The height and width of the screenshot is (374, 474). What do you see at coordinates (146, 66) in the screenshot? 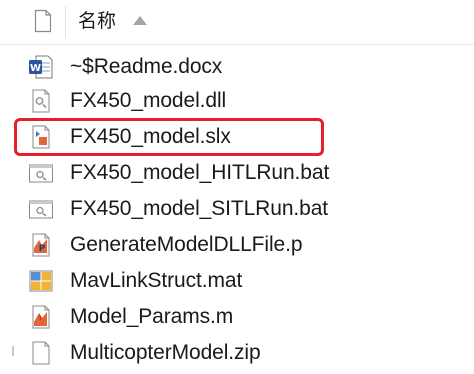
I see `file-name: ~$Readme.docx` at bounding box center [146, 66].